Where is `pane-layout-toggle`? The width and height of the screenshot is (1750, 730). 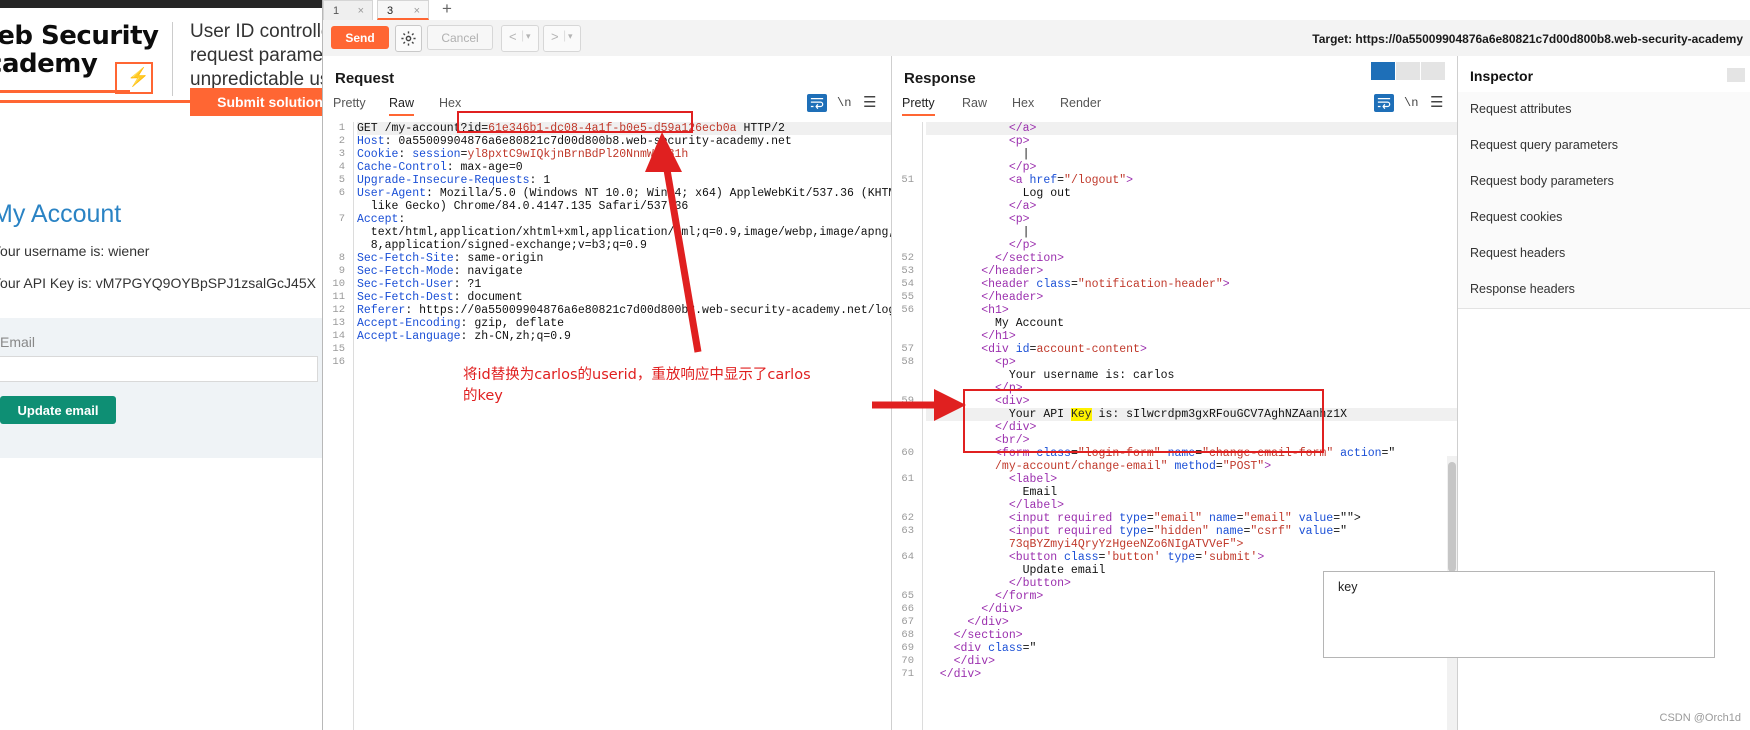
pane-layout-toggle is located at coordinates (1408, 71).